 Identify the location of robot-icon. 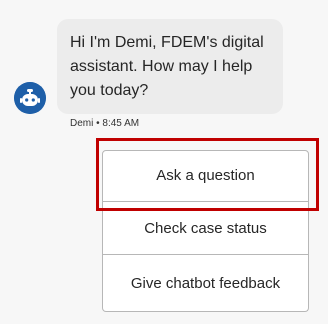
(30, 98).